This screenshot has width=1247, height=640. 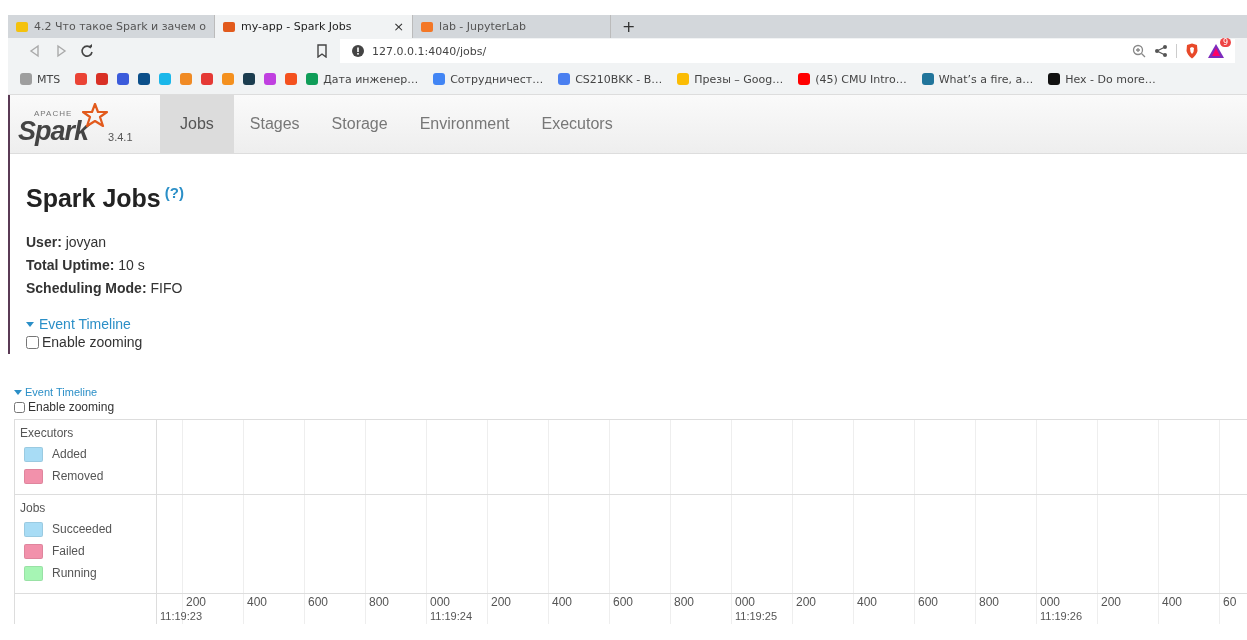 I want to click on tab-title: my-app - Spark Jobs, so click(x=297, y=26).